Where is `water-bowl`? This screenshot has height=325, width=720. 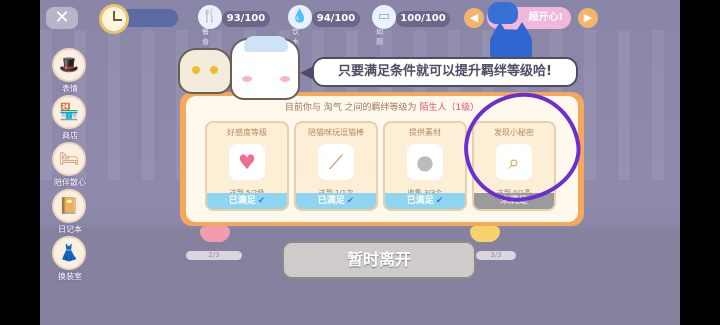
water-bowl is located at coordinates (485, 234).